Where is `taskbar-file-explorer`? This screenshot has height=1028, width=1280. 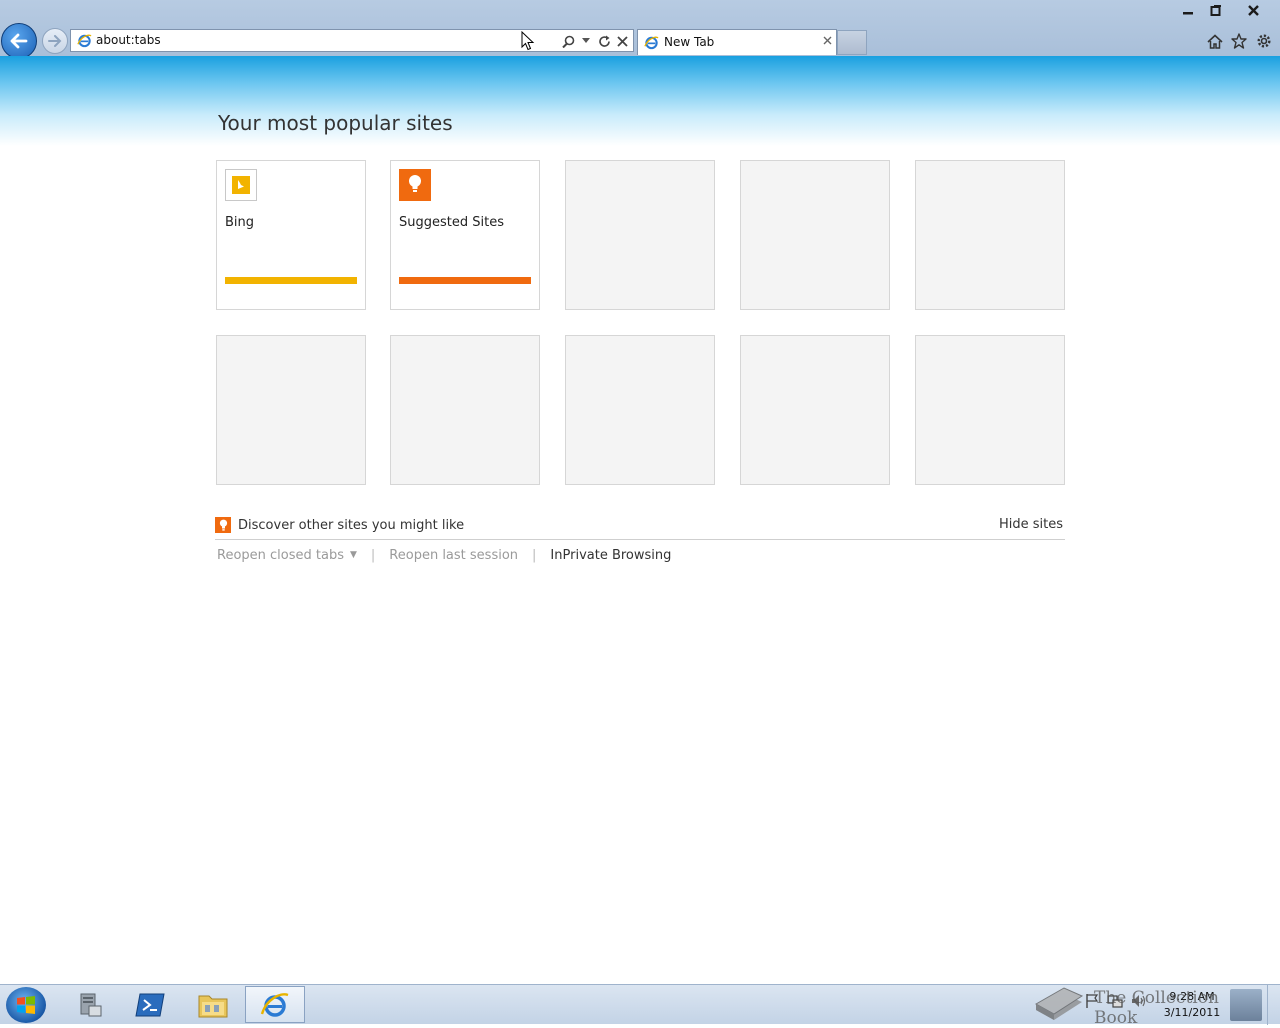
taskbar-file-explorer is located at coordinates (213, 1004).